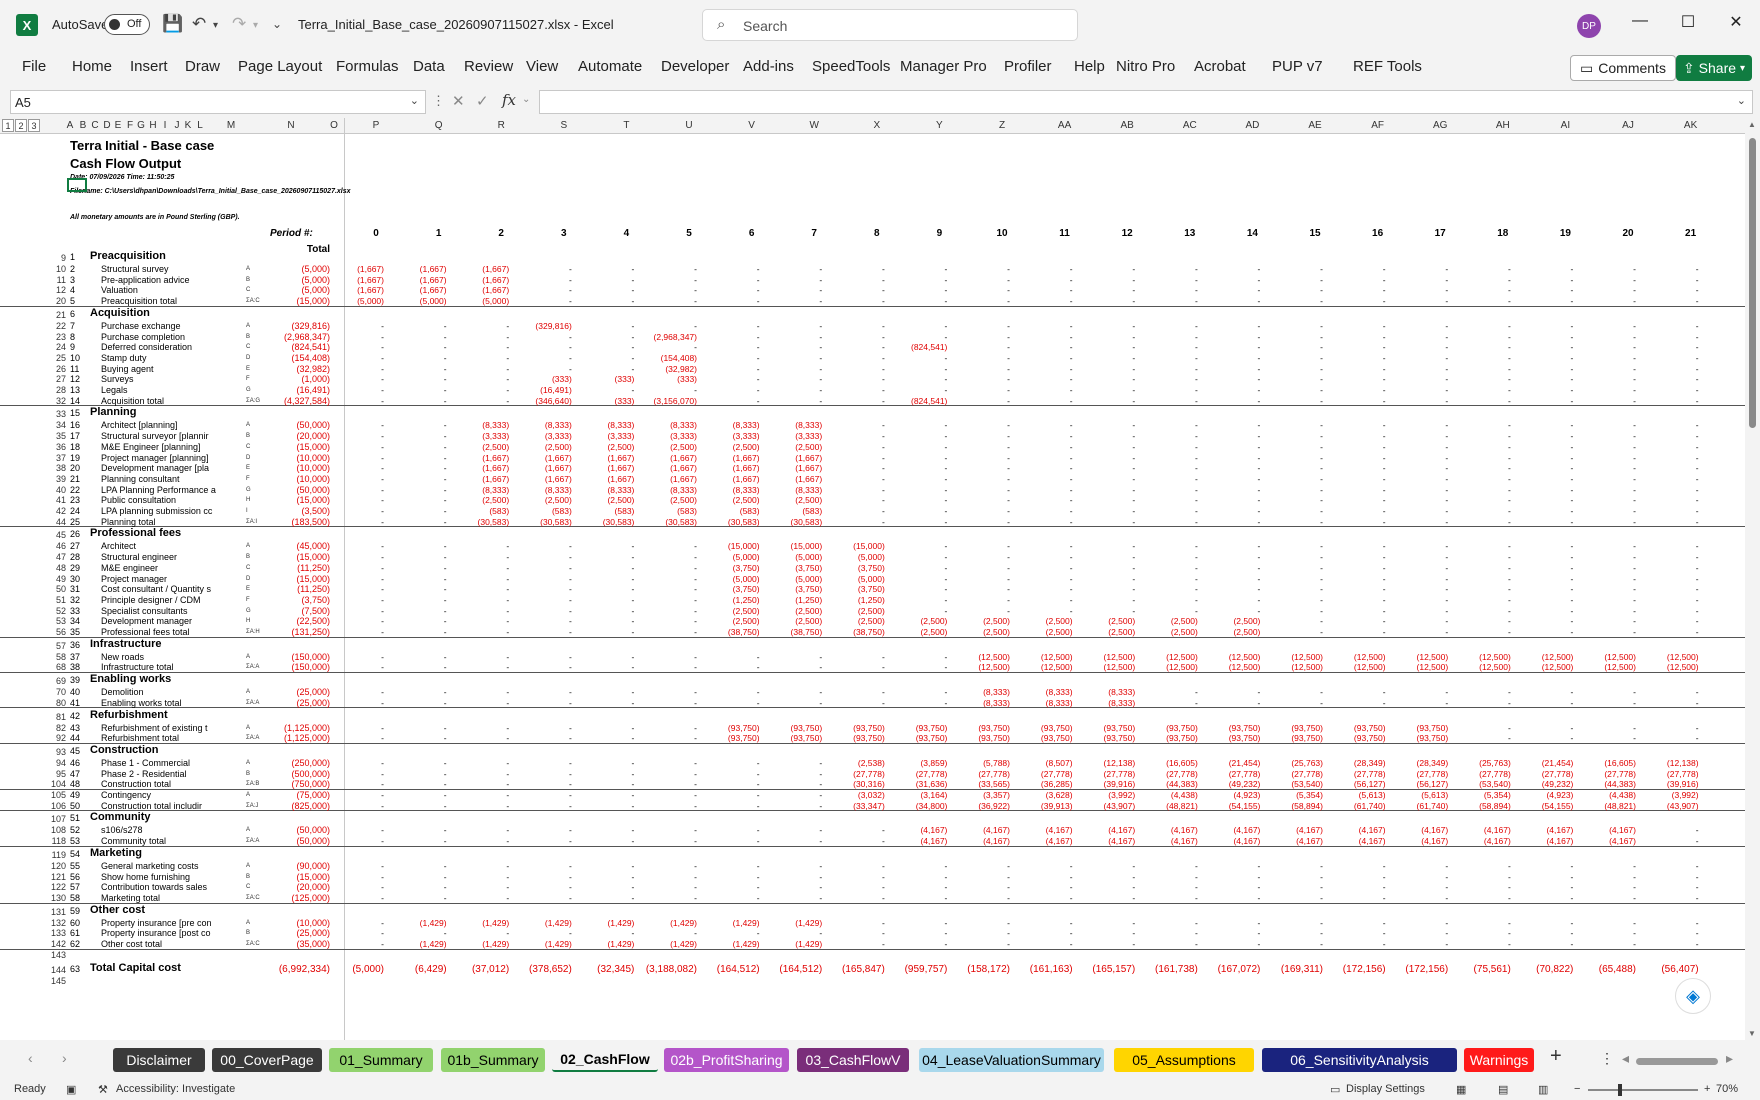 The height and width of the screenshot is (1100, 1760). What do you see at coordinates (70, 125) in the screenshot?
I see `column-header-a: A` at bounding box center [70, 125].